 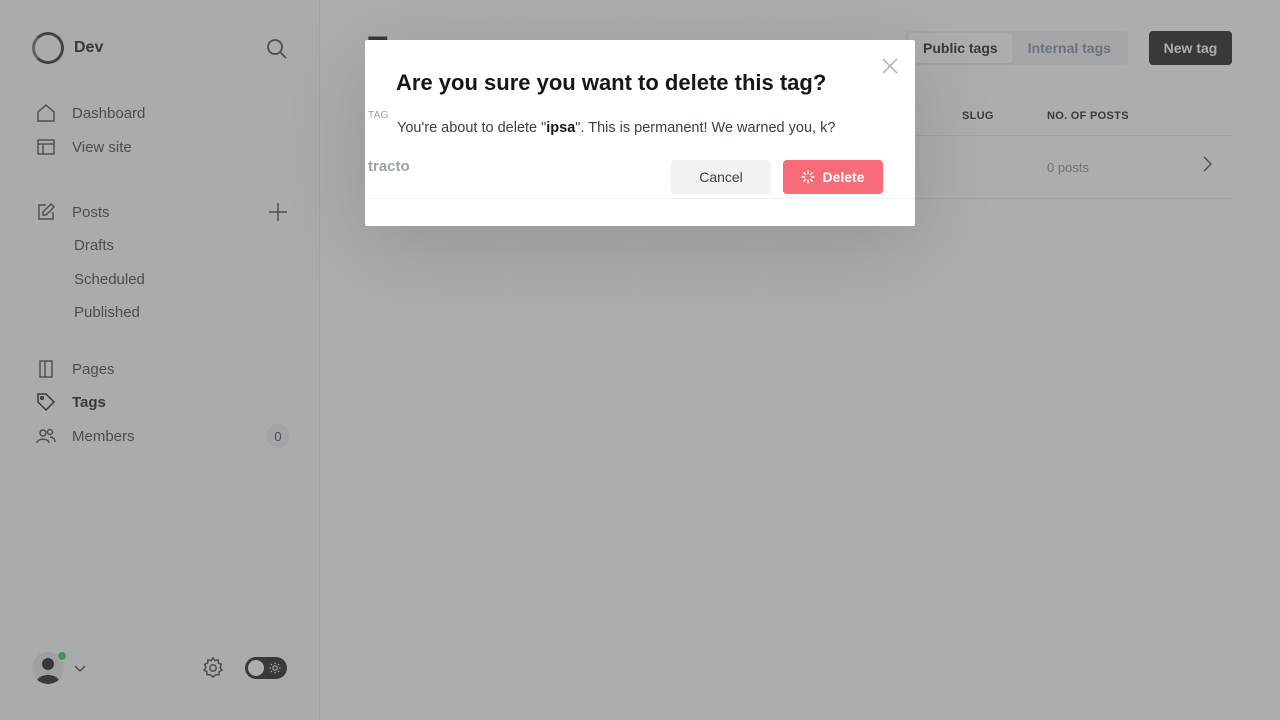 I want to click on delete-button-label: Delete, so click(x=843, y=177).